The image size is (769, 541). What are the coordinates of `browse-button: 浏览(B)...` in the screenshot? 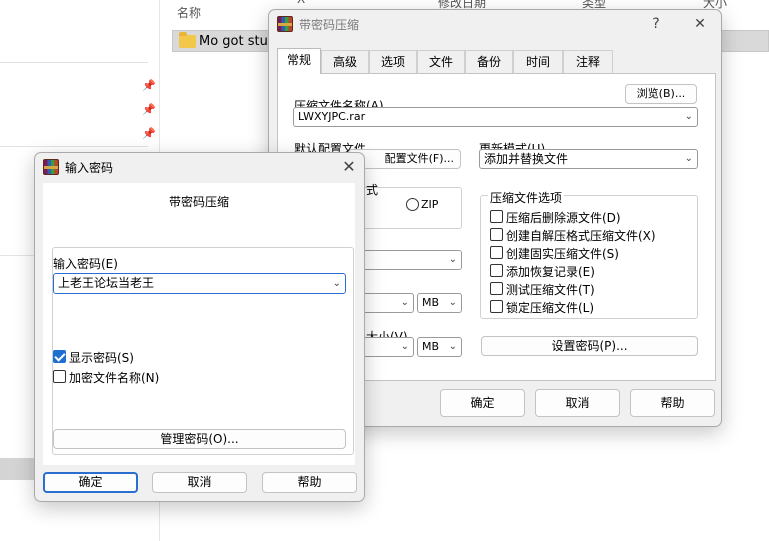 It's located at (661, 94).